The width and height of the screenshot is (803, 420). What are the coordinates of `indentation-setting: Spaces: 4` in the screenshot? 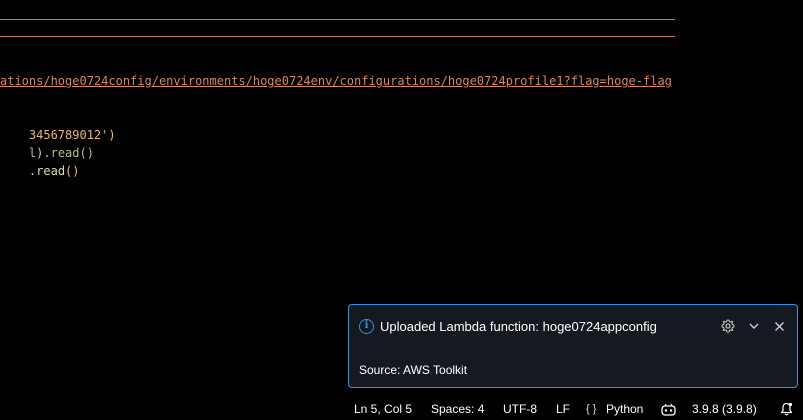 It's located at (457, 409).